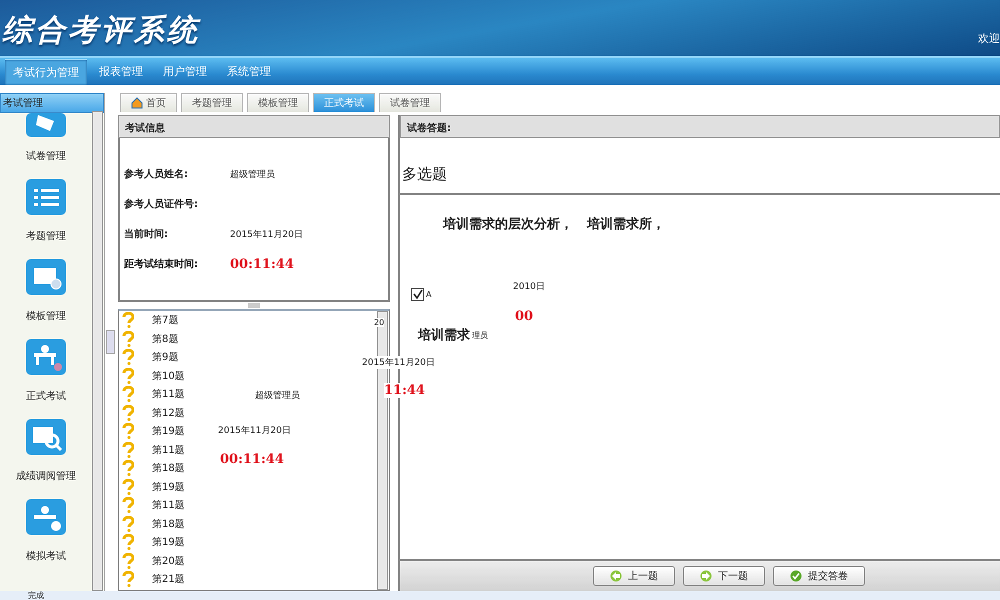 Image resolution: width=1000 pixels, height=600 pixels. Describe the element at coordinates (277, 395) in the screenshot. I see `stray-text: 超级管理员` at that location.